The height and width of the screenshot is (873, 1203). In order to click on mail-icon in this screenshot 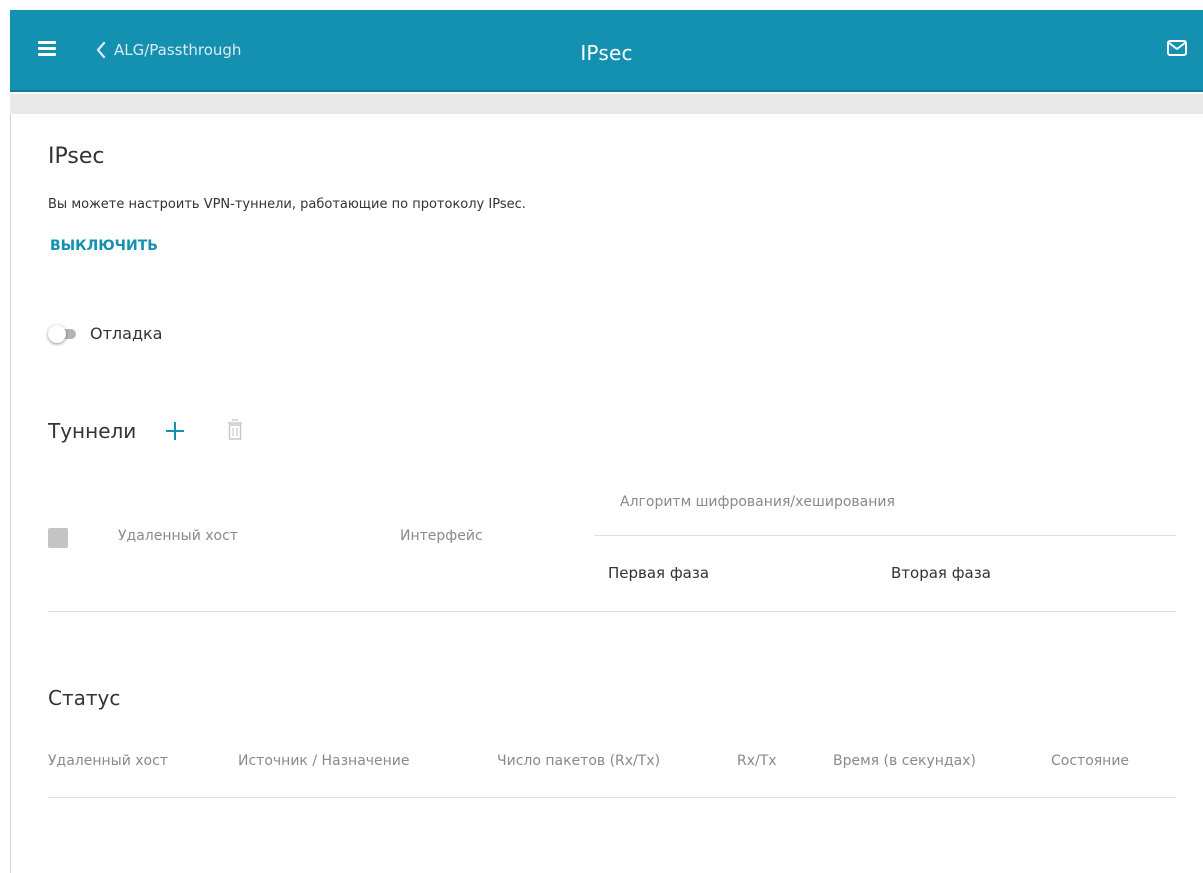, I will do `click(1177, 50)`.